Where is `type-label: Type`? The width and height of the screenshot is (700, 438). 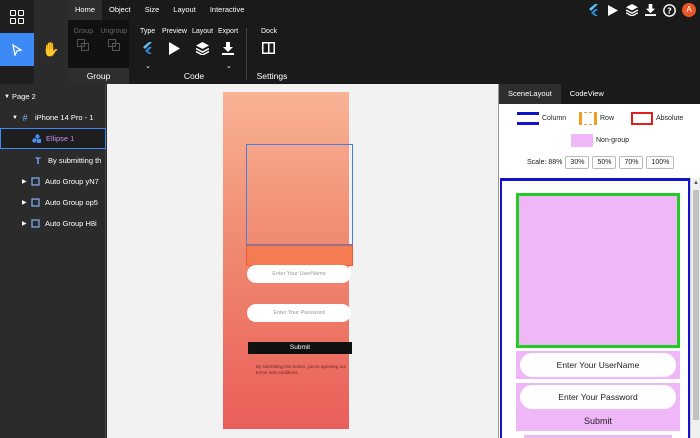
type-label: Type is located at coordinates (148, 31).